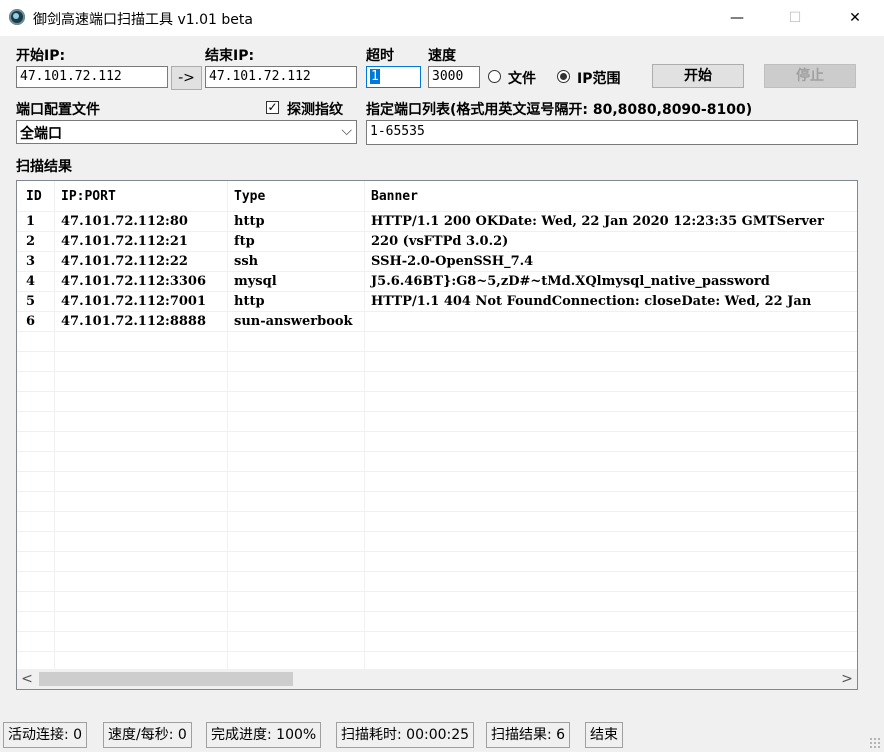  I want to click on scroll-left-button: <, so click(27, 679).